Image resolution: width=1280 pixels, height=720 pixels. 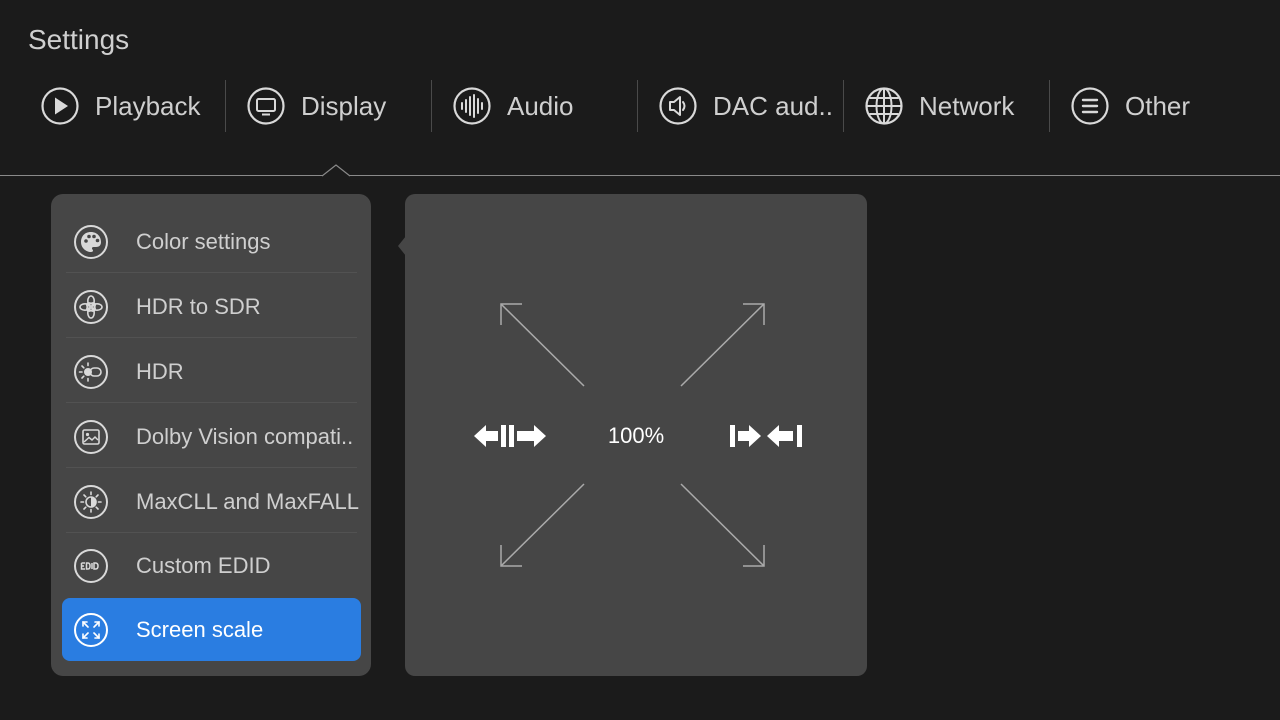 What do you see at coordinates (1090, 106) in the screenshot?
I see `menu-lines-icon` at bounding box center [1090, 106].